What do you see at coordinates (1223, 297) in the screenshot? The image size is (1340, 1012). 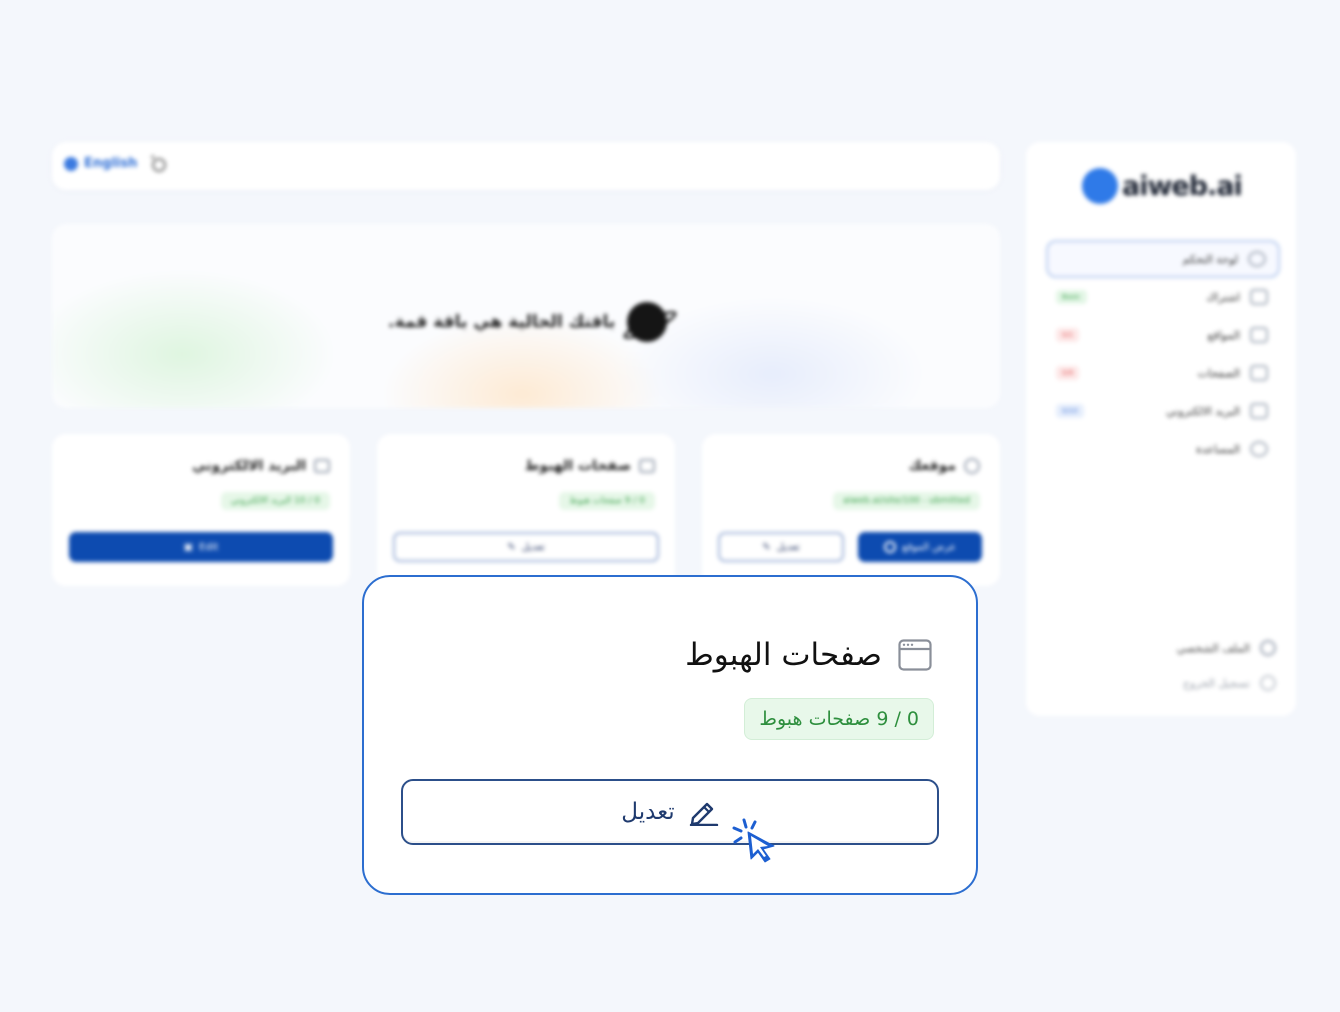 I see `sidebar-item-label: اشتراك` at bounding box center [1223, 297].